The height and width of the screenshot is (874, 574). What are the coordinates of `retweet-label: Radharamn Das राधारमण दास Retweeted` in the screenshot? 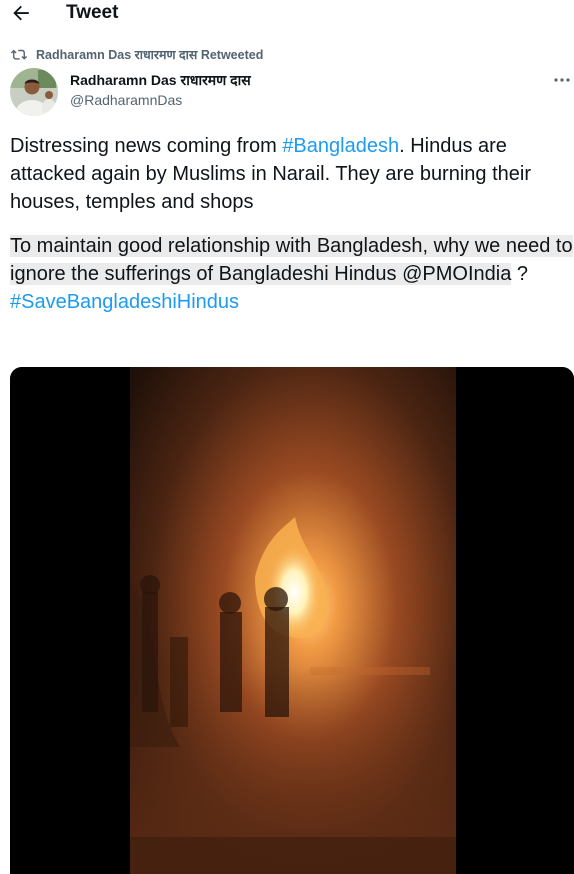 It's located at (149, 54).